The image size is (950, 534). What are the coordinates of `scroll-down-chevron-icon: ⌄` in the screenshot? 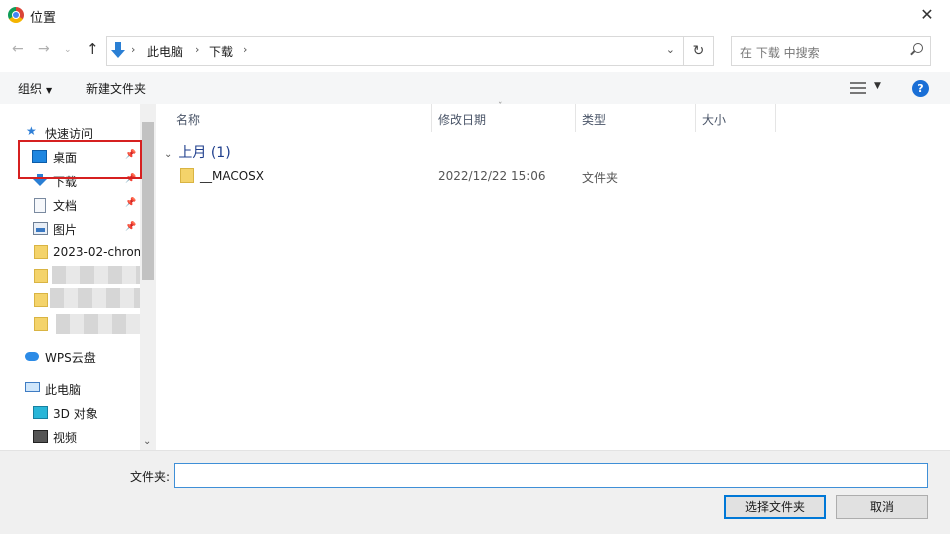 It's located at (147, 441).